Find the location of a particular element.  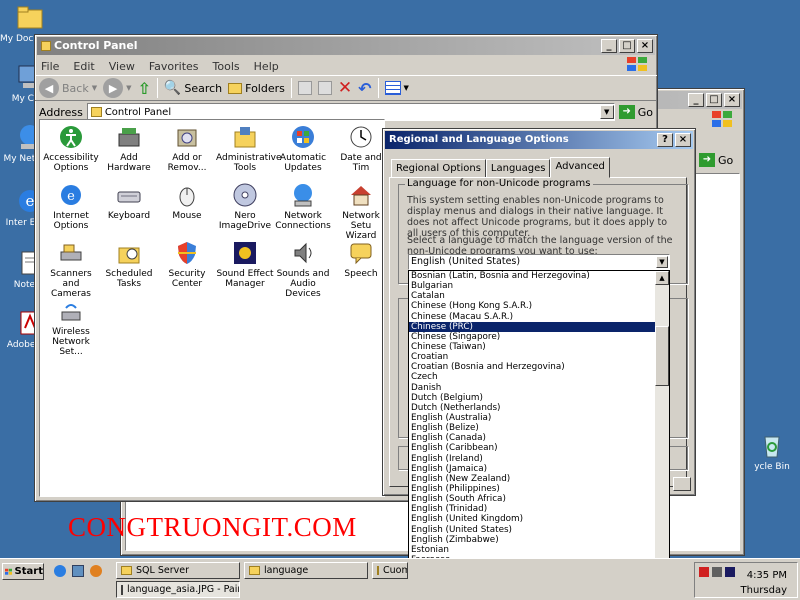

cp-item-nero-imagedrive: Nero ImageDrive is located at coordinates (245, 206).